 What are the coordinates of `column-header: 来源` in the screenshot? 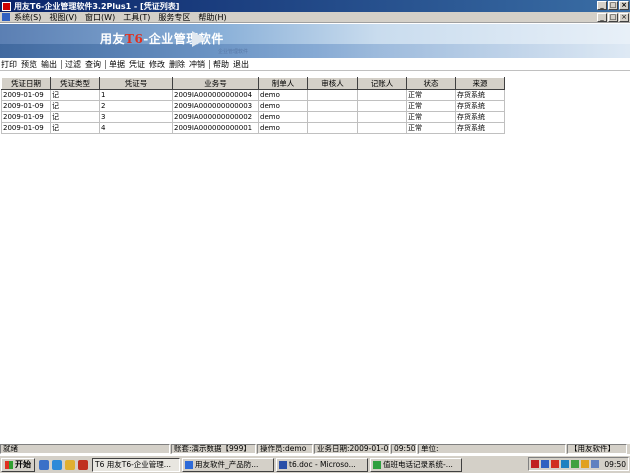 It's located at (480, 83).